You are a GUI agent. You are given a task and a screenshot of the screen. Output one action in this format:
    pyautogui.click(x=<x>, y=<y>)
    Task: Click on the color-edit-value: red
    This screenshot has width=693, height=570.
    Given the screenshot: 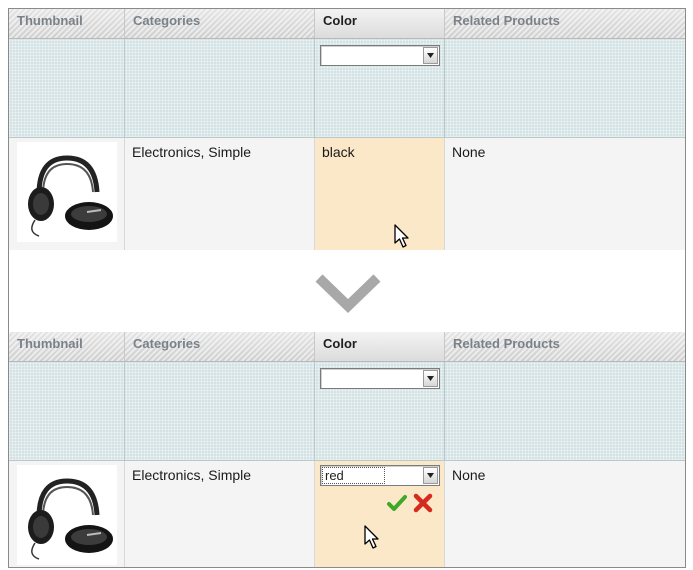 What is the action you would take?
    pyautogui.click(x=353, y=475)
    